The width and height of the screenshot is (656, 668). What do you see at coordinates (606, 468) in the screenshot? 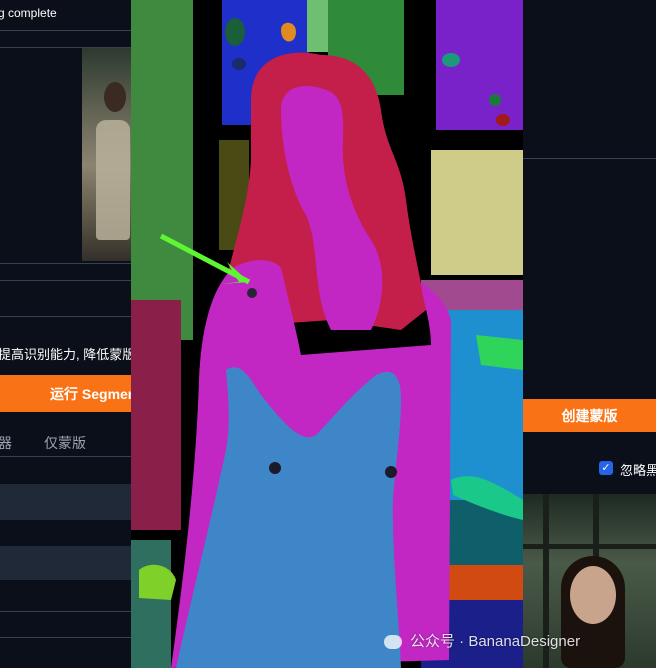
I see `ignore-checkbox: ✓` at bounding box center [606, 468].